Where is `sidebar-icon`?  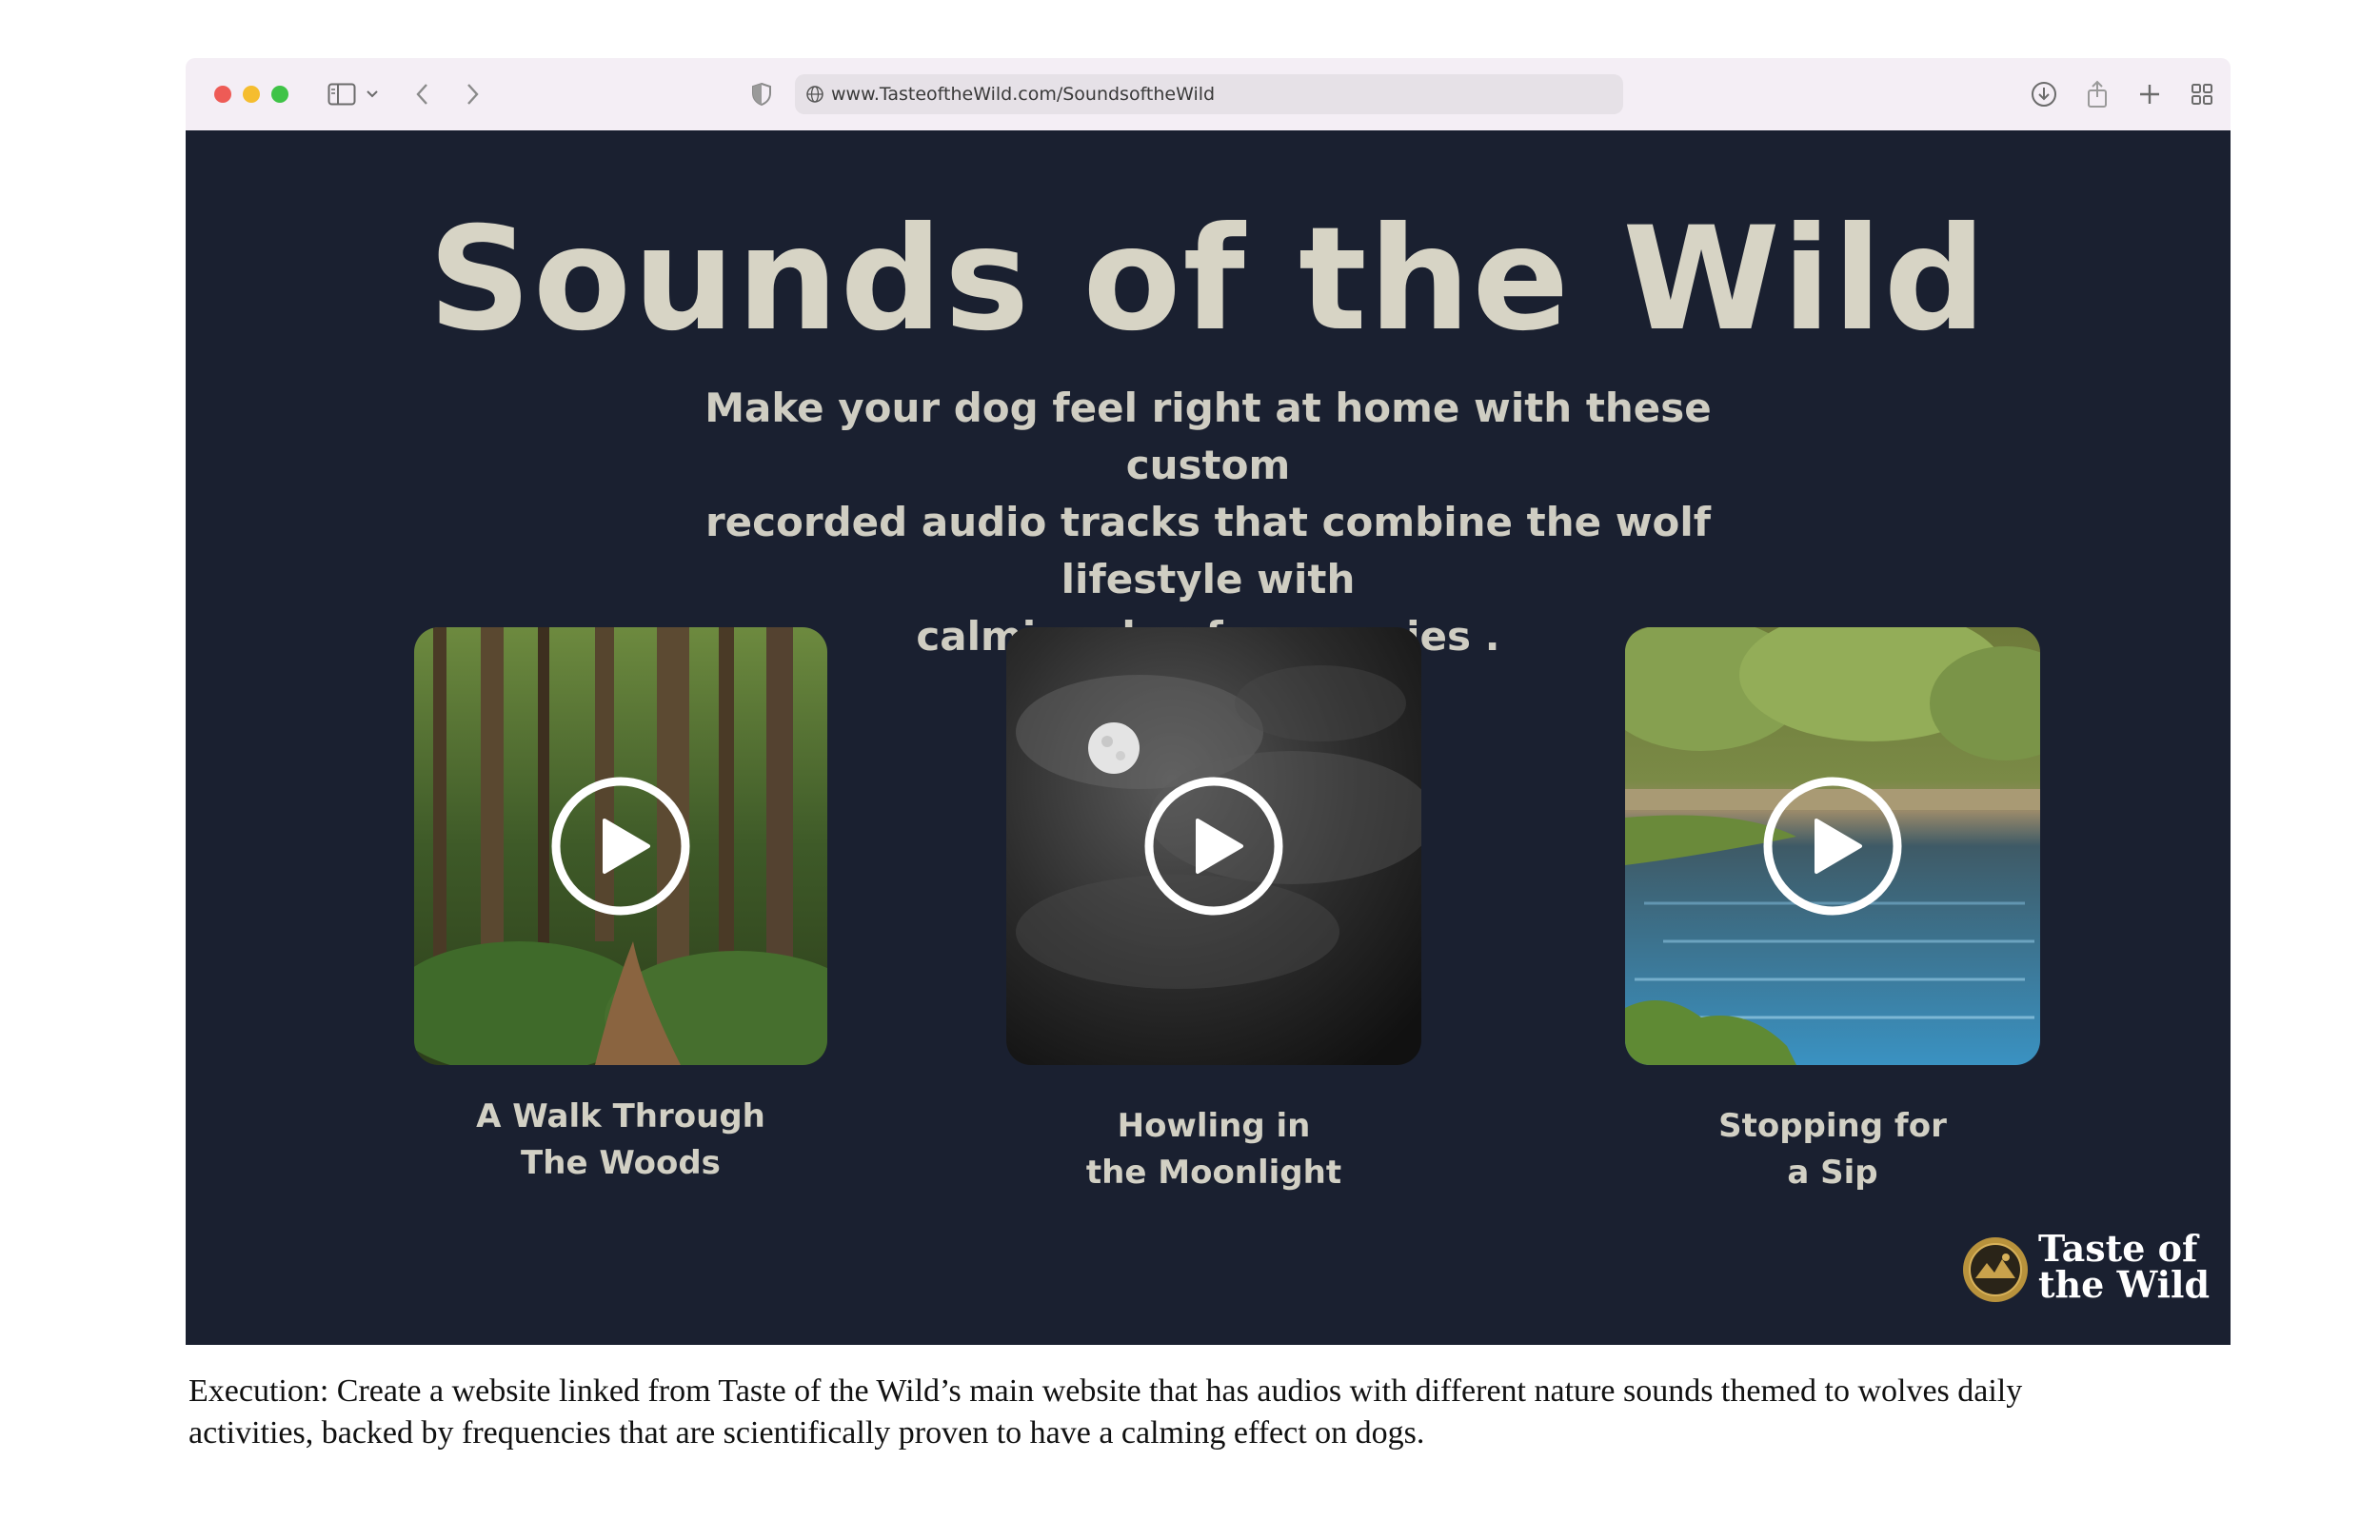 sidebar-icon is located at coordinates (342, 94).